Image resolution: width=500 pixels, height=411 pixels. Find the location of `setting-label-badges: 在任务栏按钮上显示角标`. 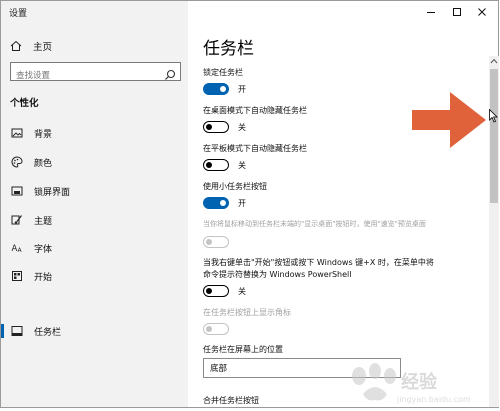

setting-label-badges: 在任务栏按钮上显示角标 is located at coordinates (247, 312).